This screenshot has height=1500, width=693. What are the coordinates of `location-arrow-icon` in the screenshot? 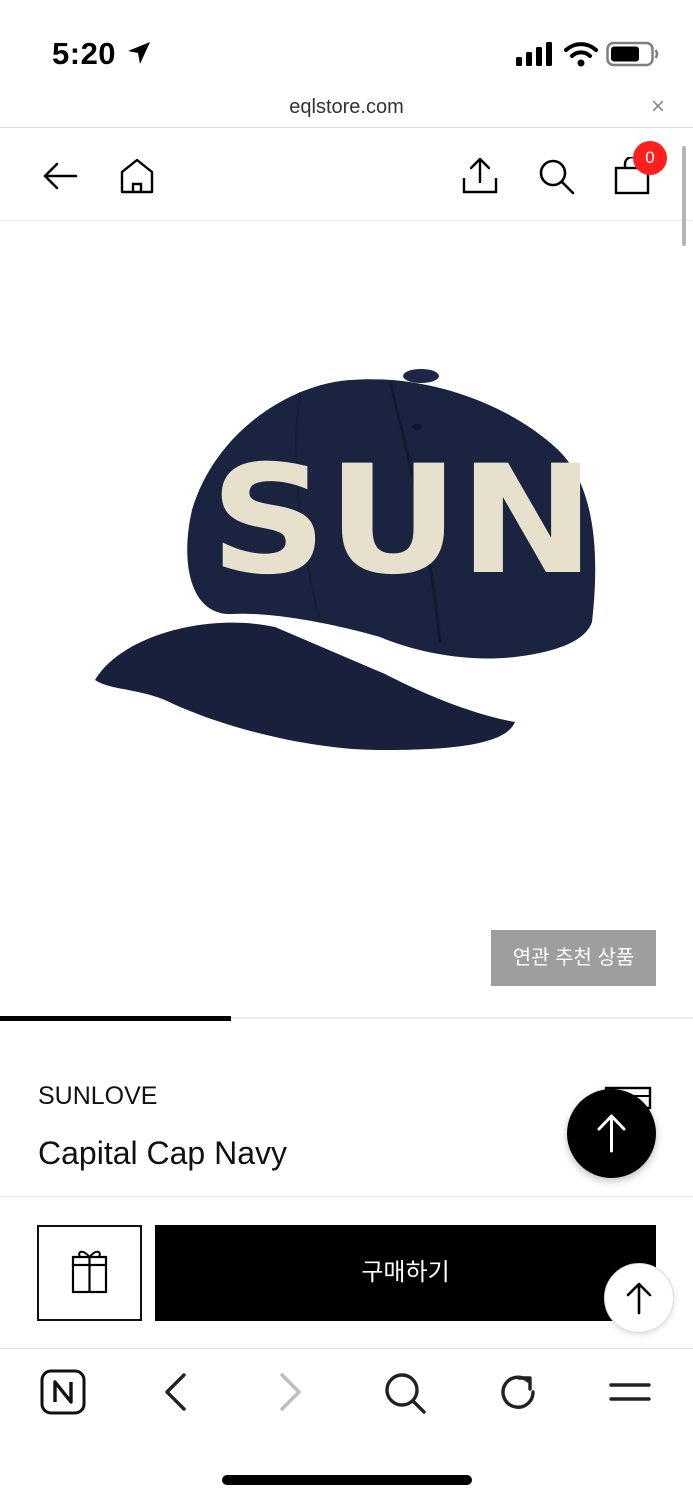 It's located at (139, 53).